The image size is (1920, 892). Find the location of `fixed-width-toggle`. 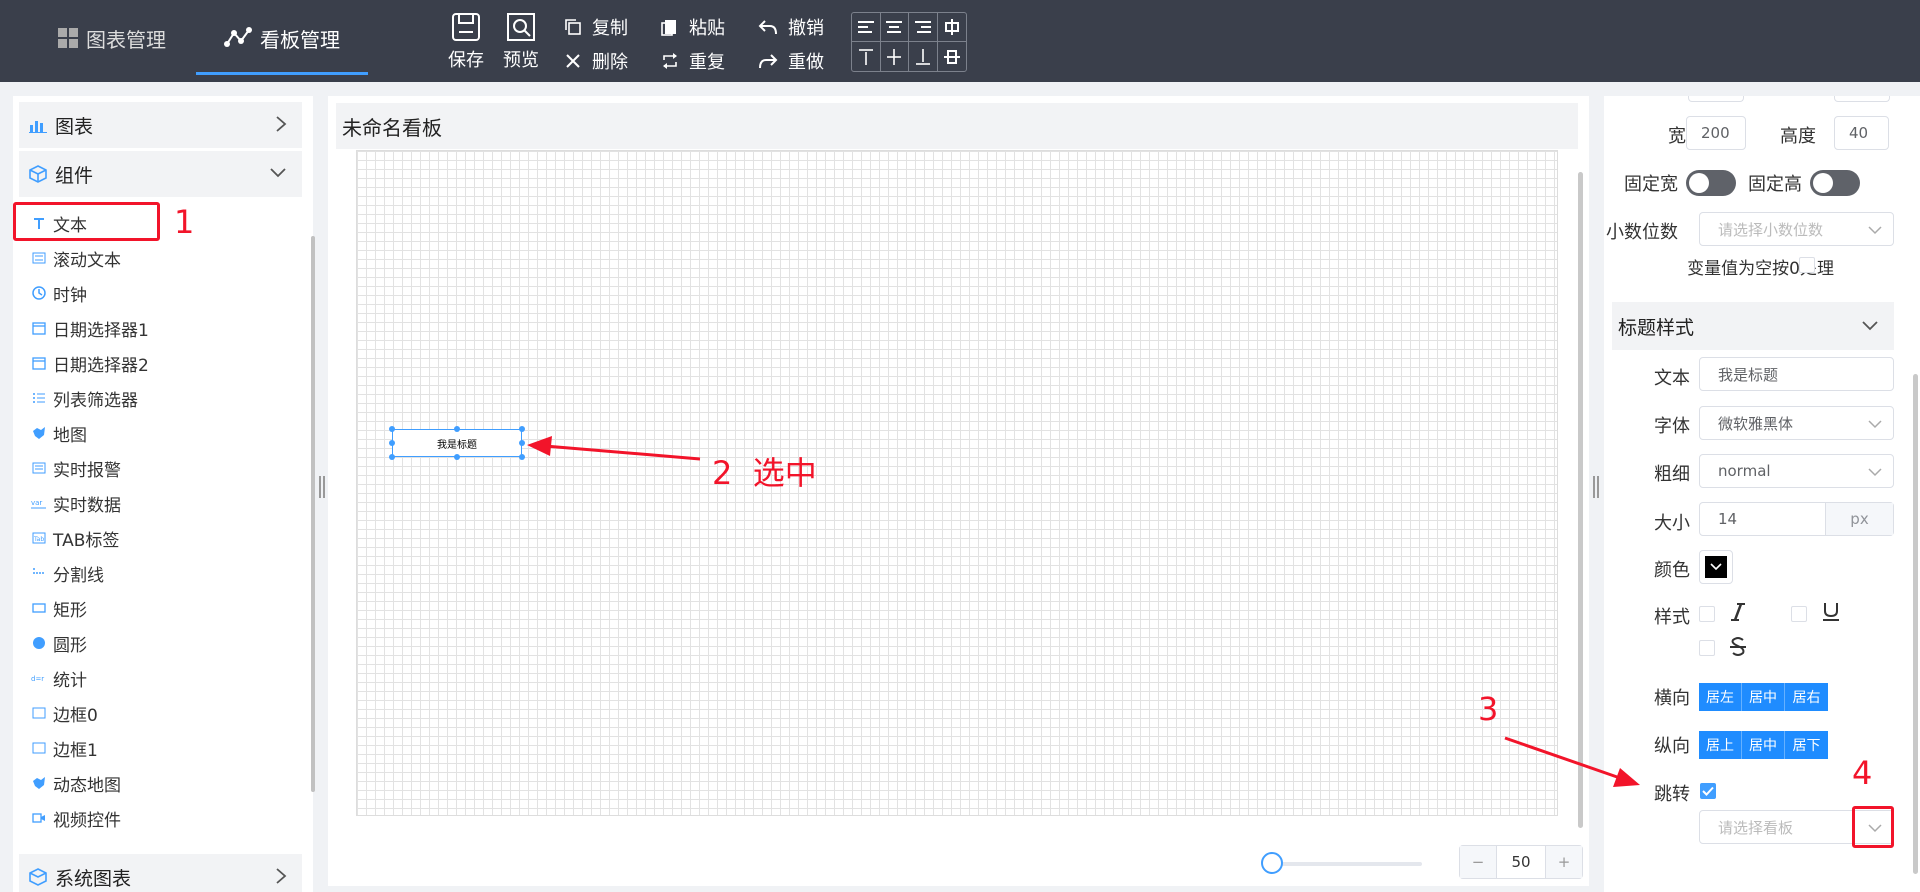

fixed-width-toggle is located at coordinates (1711, 183).